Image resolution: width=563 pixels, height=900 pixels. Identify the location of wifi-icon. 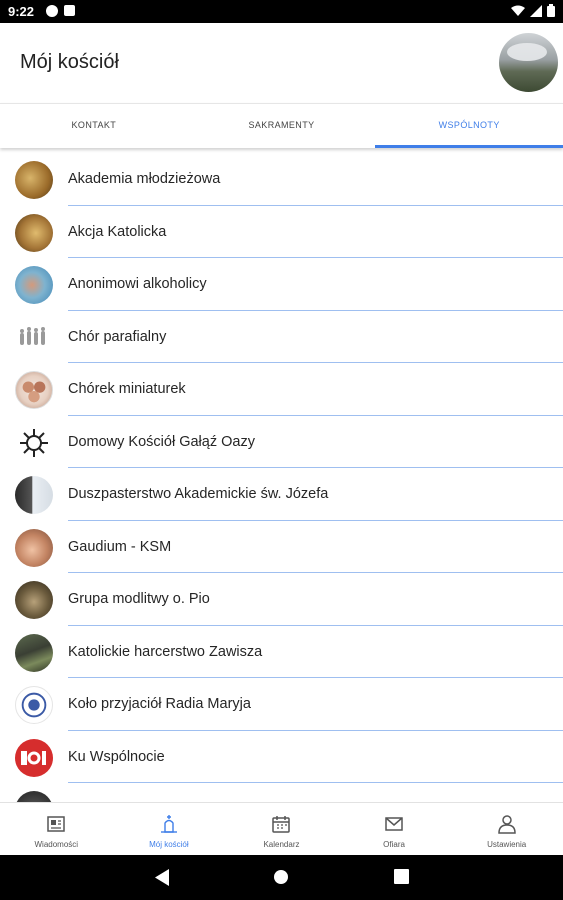
(518, 10).